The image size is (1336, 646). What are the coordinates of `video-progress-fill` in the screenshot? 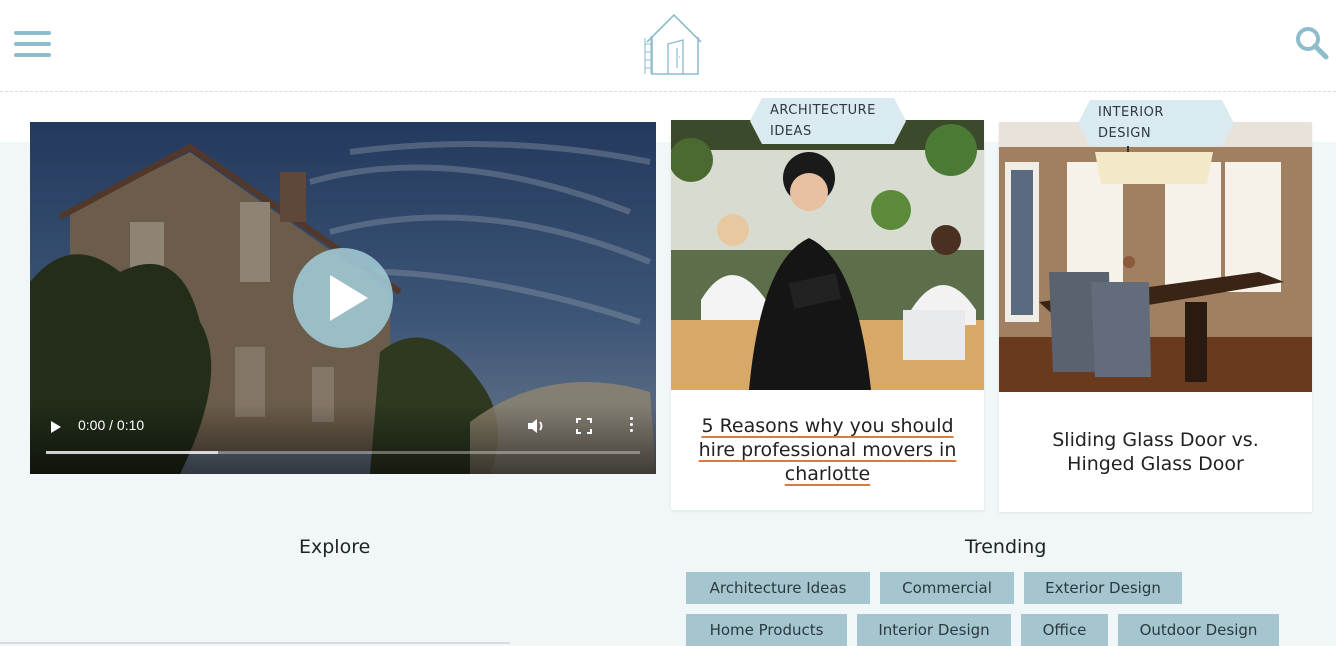 It's located at (132, 452).